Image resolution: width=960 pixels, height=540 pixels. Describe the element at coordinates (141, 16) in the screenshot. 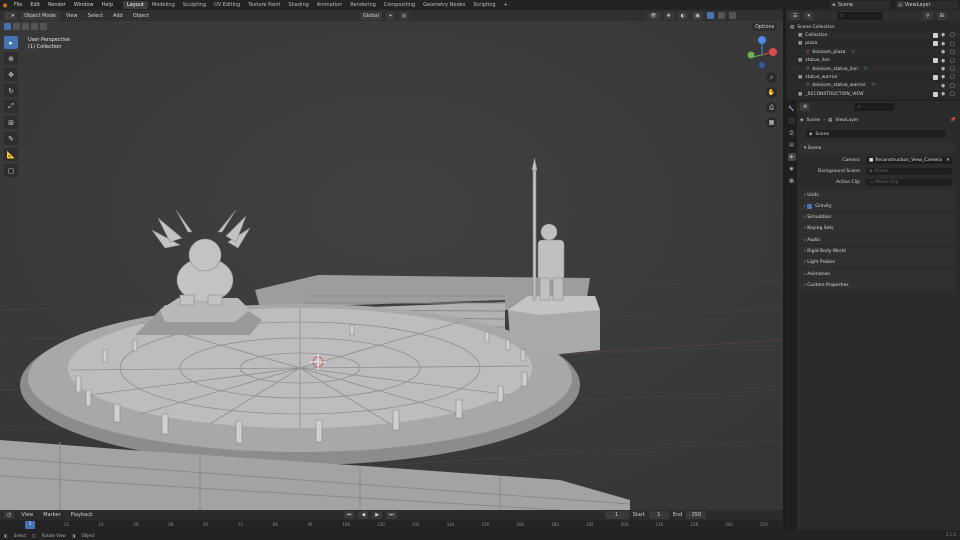

I see `menu-object: Object` at that location.